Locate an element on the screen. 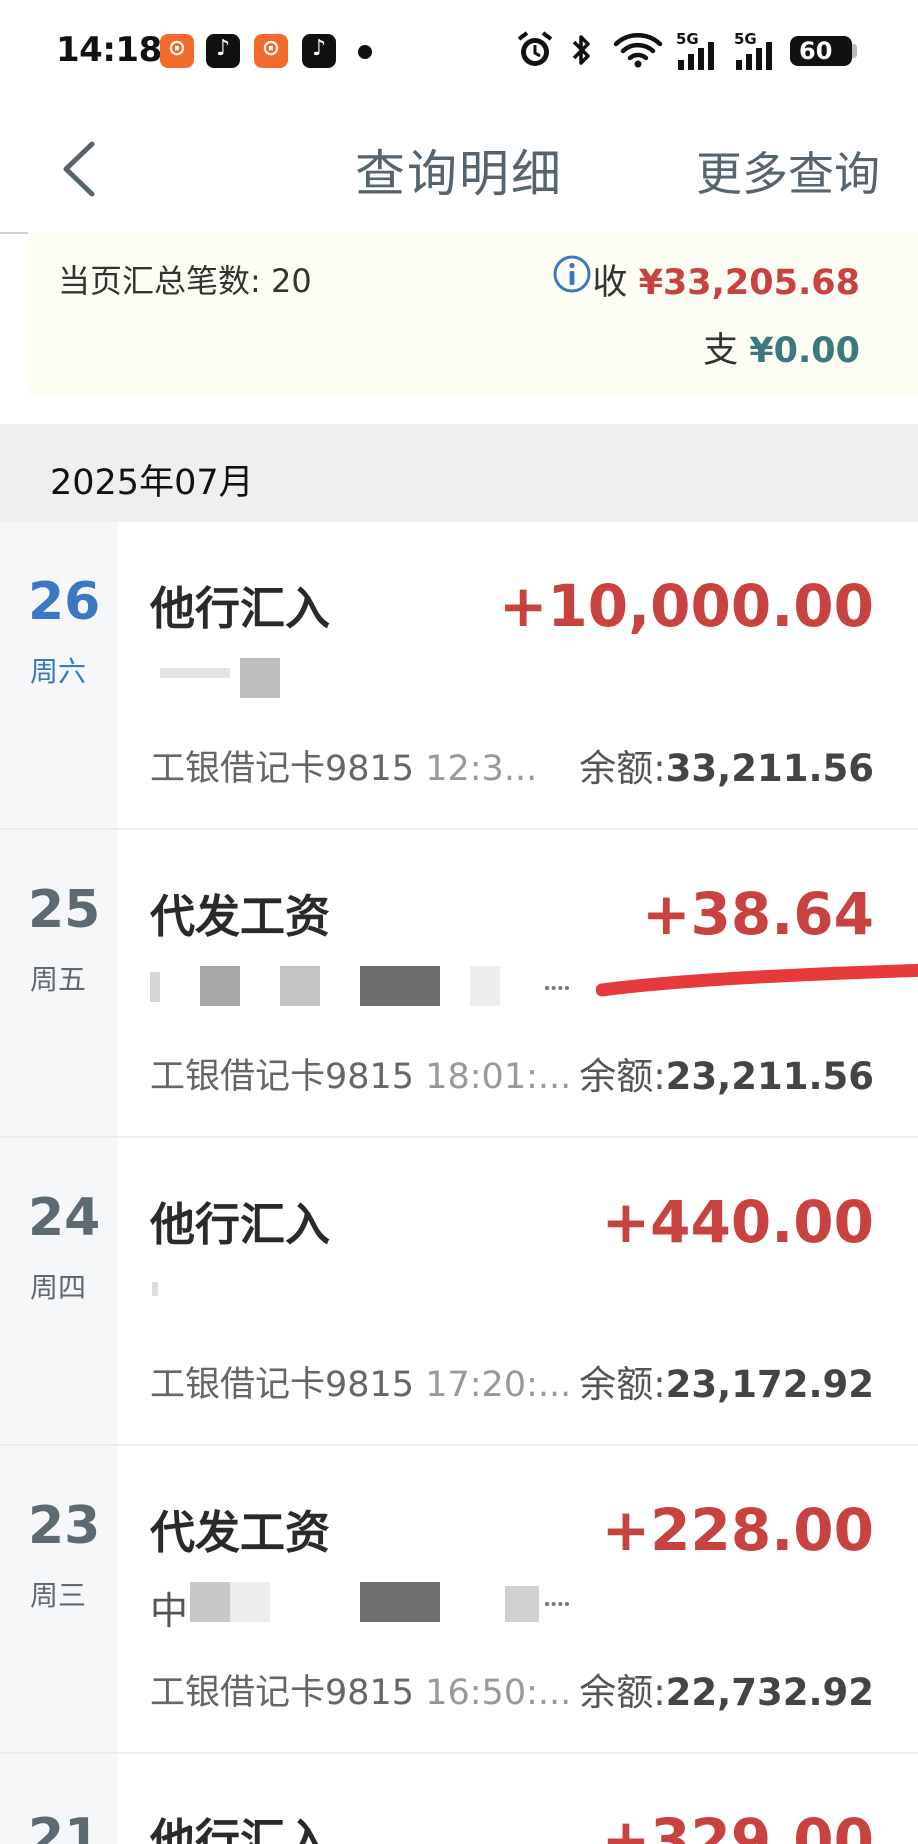  transaction-weekday: 周四 is located at coordinates (58, 1287).